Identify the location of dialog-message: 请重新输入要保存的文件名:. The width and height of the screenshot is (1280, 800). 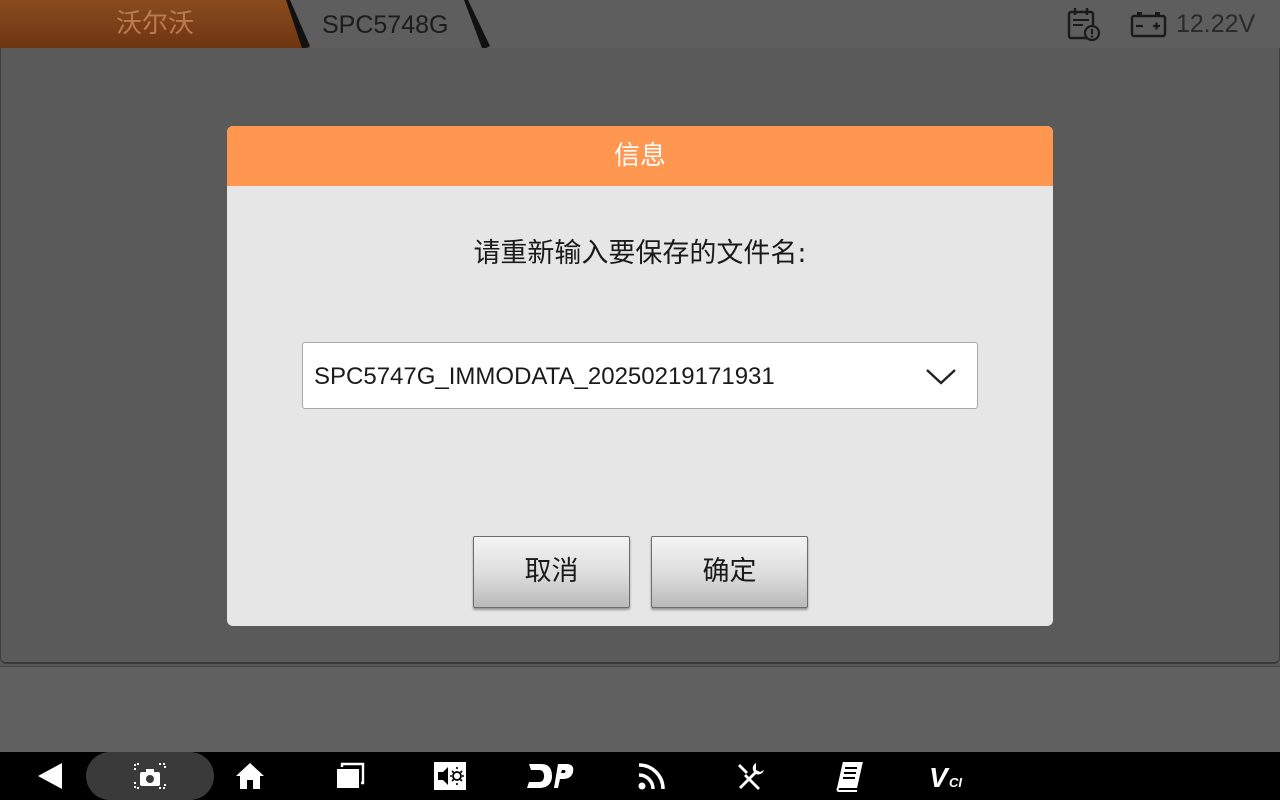
(640, 253).